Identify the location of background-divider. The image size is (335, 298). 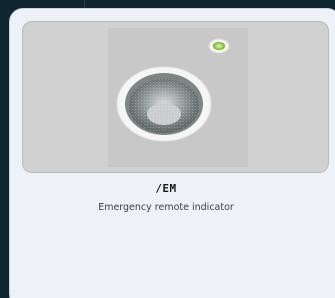
(84, 4).